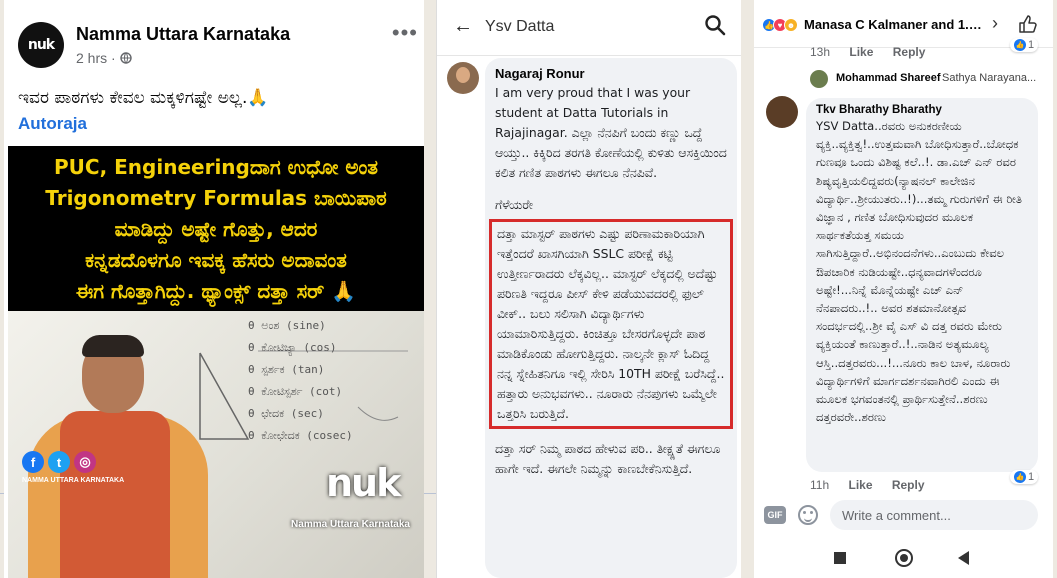  What do you see at coordinates (775, 515) in the screenshot?
I see `gif-button: GIF` at bounding box center [775, 515].